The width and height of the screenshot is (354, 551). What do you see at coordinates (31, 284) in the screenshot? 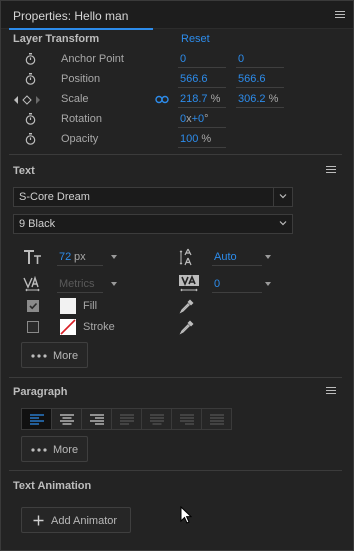
I see `kerning-icon` at bounding box center [31, 284].